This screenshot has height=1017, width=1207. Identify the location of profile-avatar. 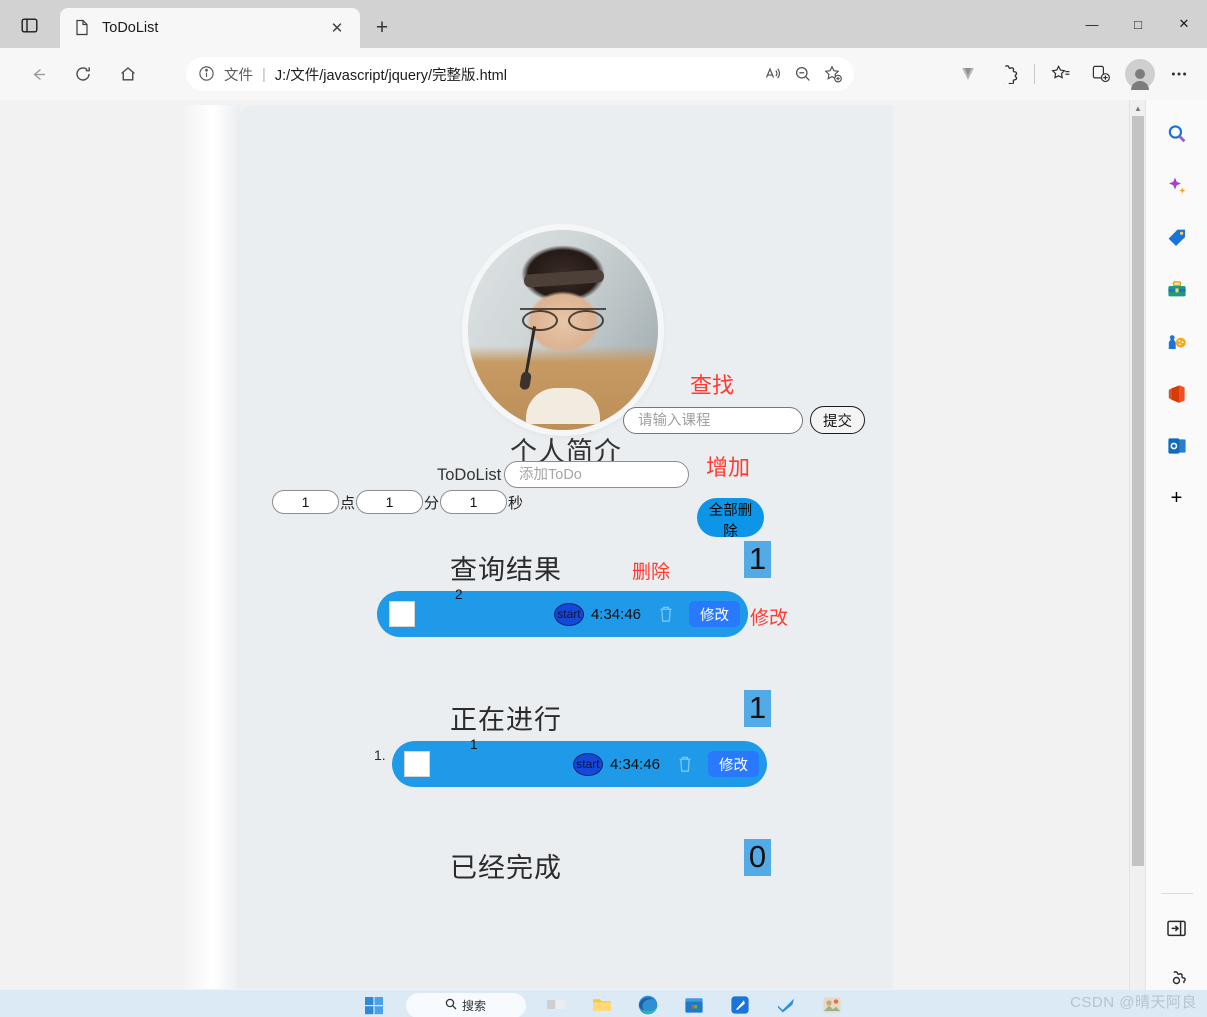
(1140, 74).